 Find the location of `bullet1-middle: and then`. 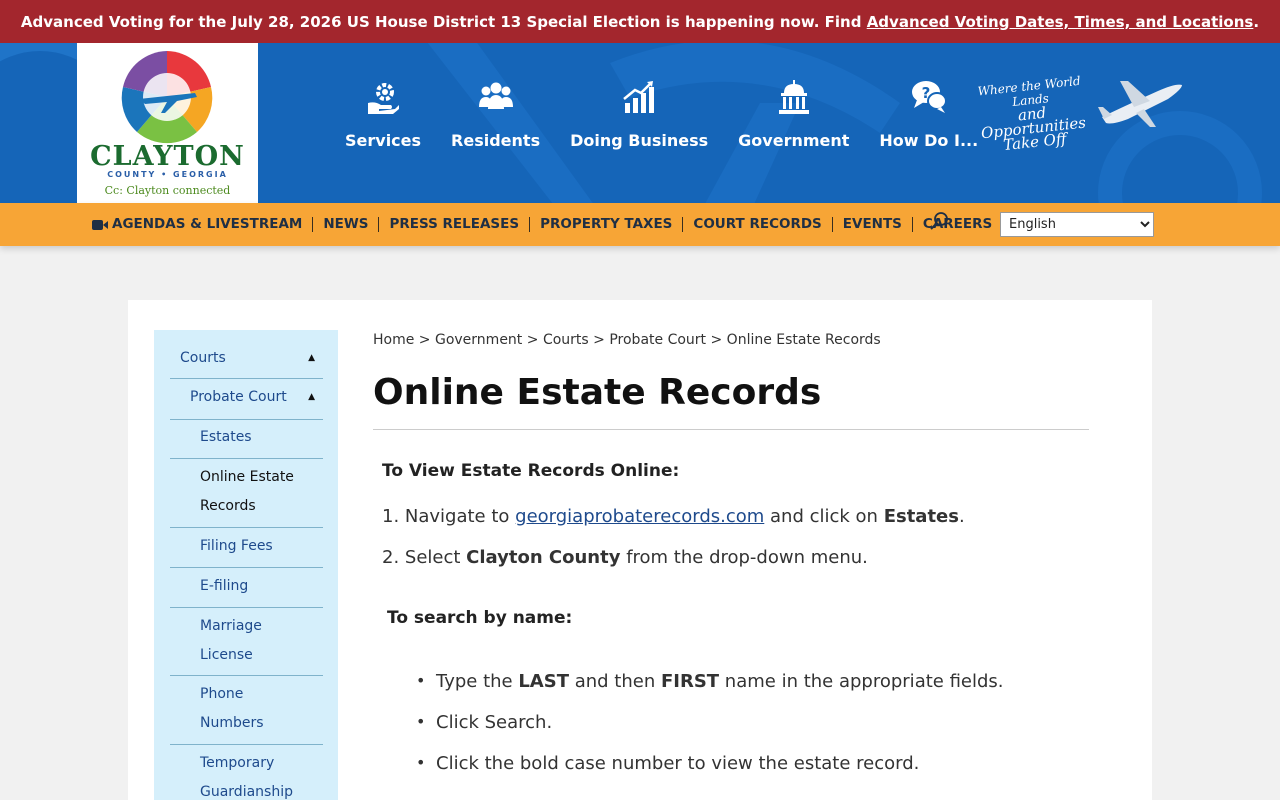

bullet1-middle: and then is located at coordinates (614, 681).